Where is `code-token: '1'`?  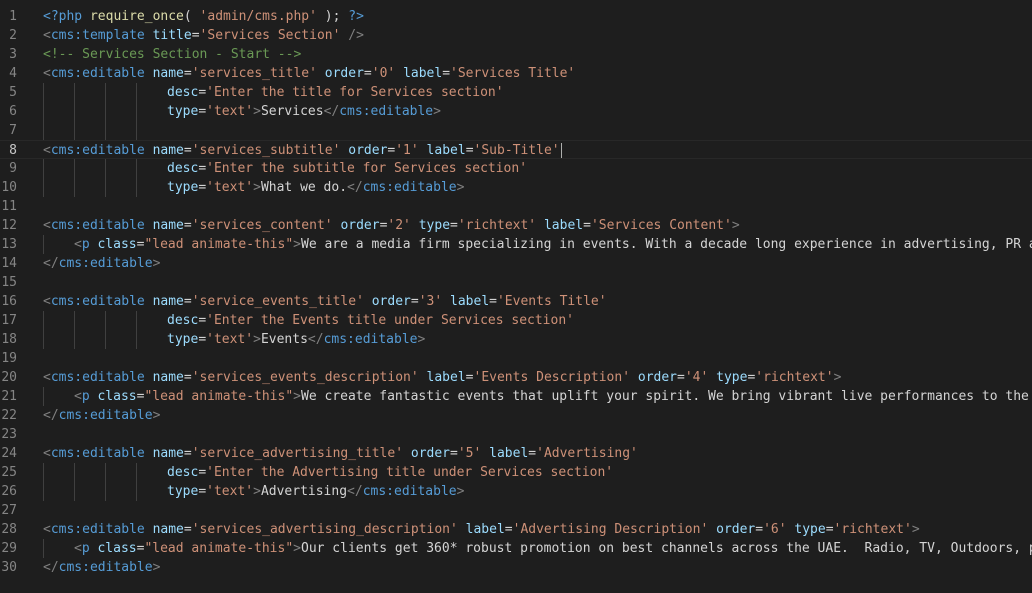 code-token: '1' is located at coordinates (407, 150).